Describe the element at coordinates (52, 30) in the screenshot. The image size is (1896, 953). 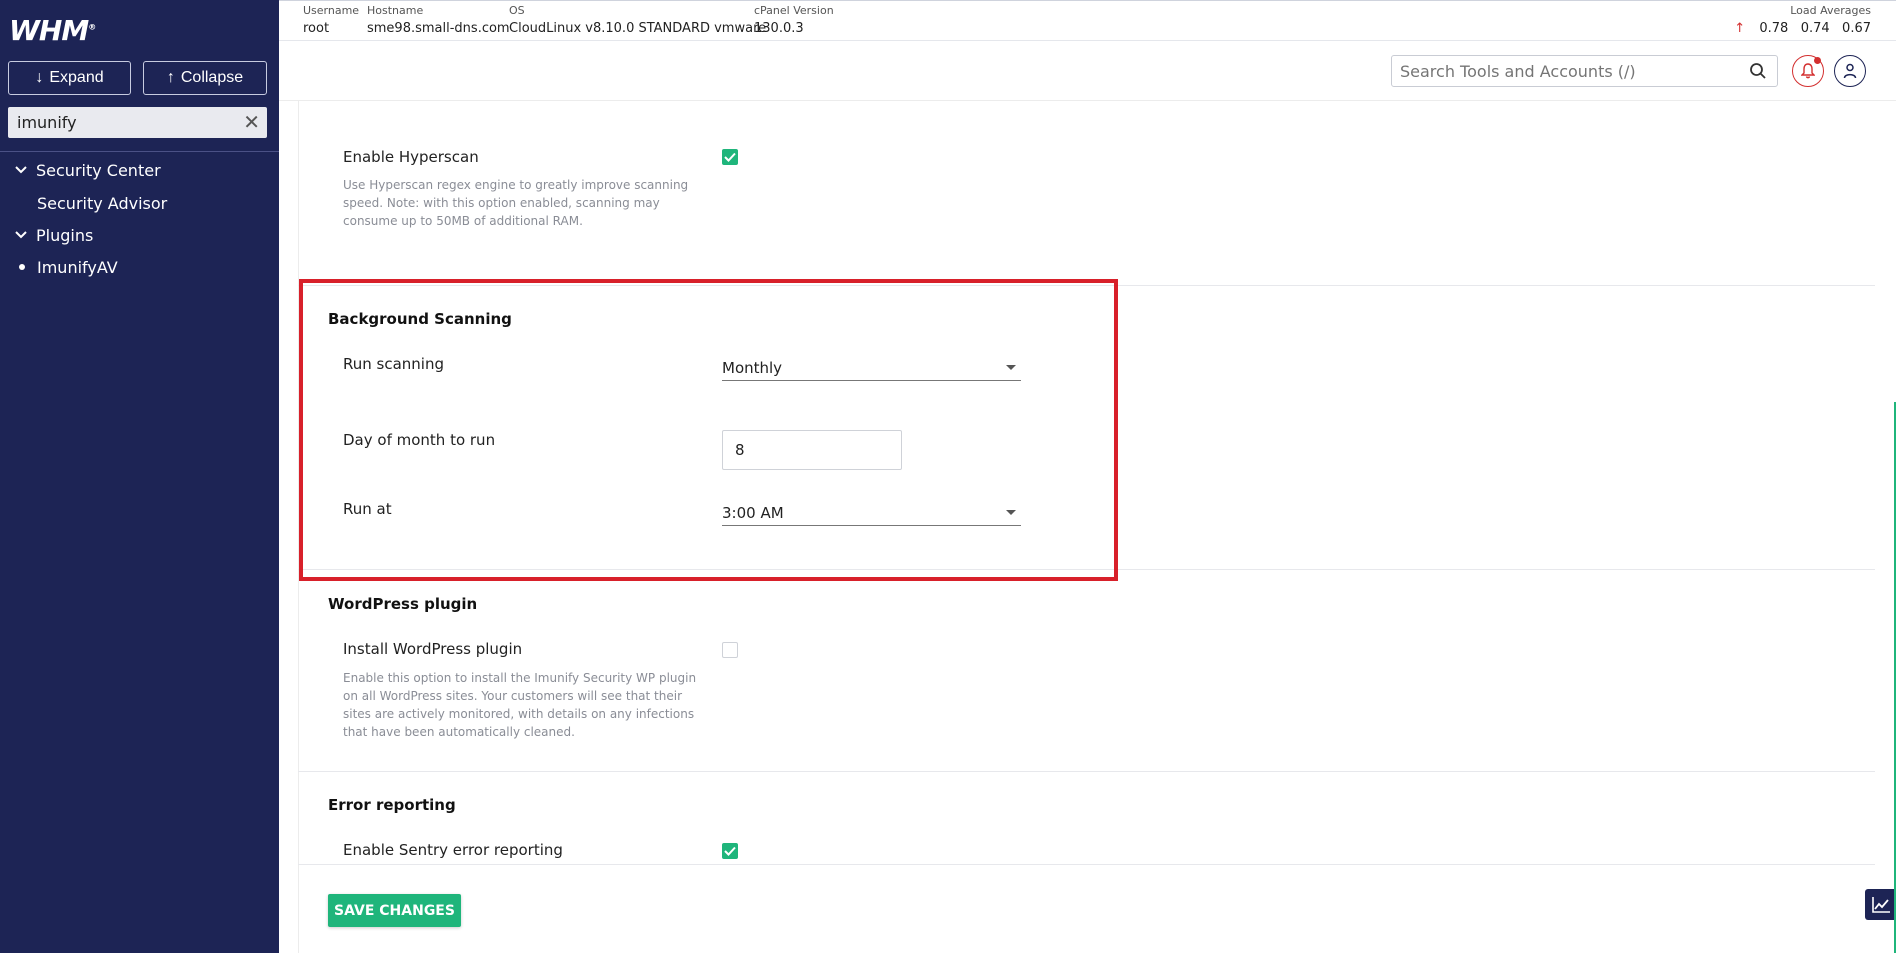
I see `whm-logo: WHM®` at that location.